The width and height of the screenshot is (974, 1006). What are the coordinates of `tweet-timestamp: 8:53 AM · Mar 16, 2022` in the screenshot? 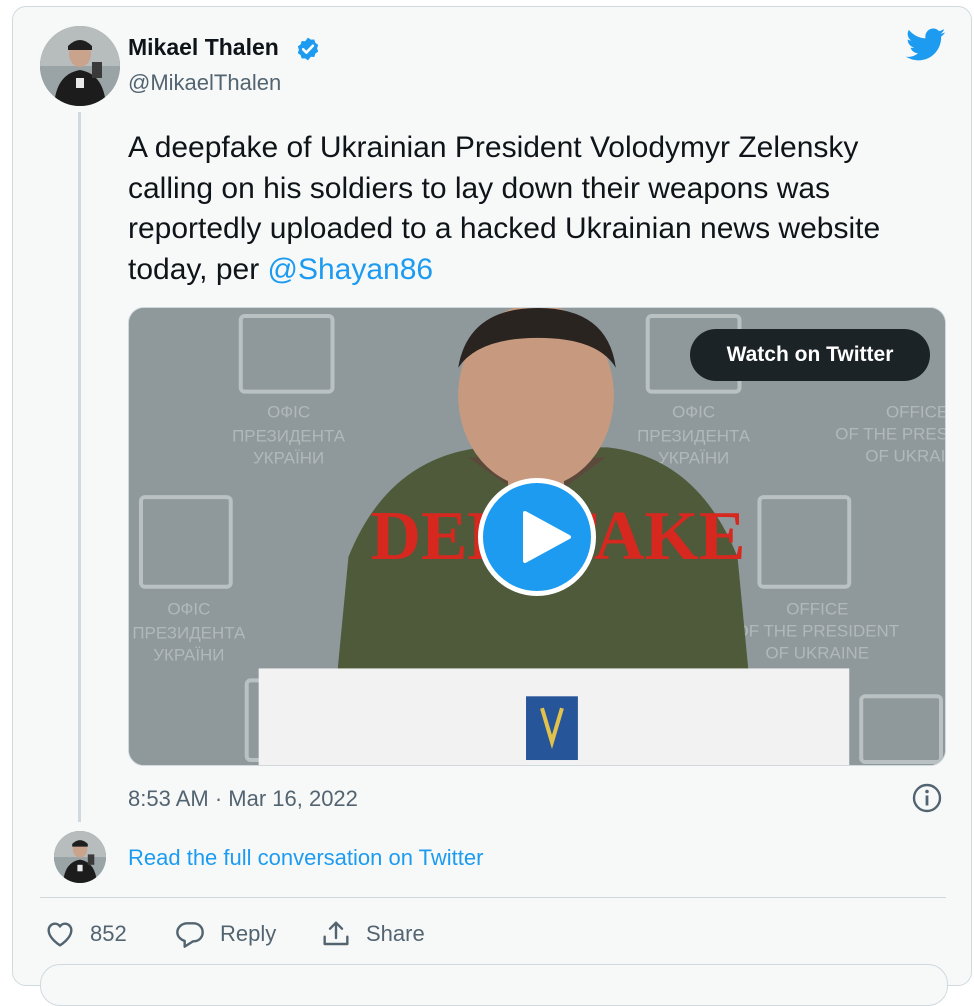 It's located at (243, 799).